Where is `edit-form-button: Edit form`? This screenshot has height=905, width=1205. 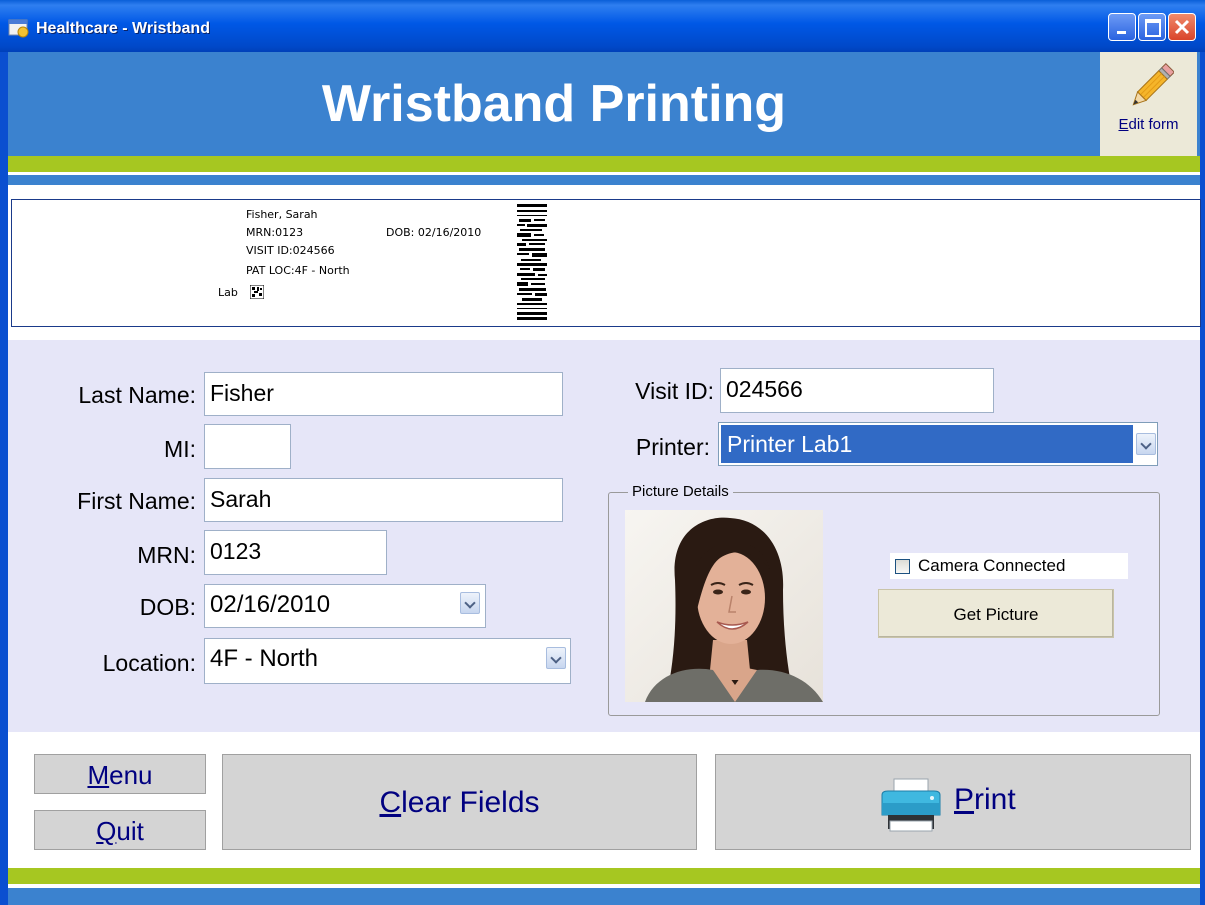
edit-form-button: Edit form is located at coordinates (1148, 104).